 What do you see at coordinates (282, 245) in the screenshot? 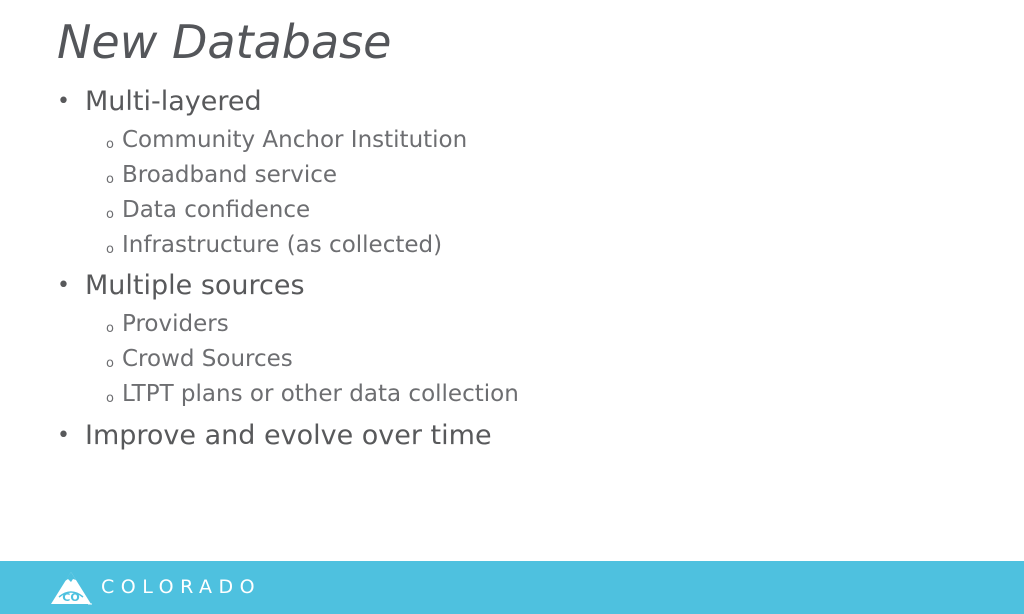
I see `sub-bullet-text: Infrastructure (as collected)` at bounding box center [282, 245].